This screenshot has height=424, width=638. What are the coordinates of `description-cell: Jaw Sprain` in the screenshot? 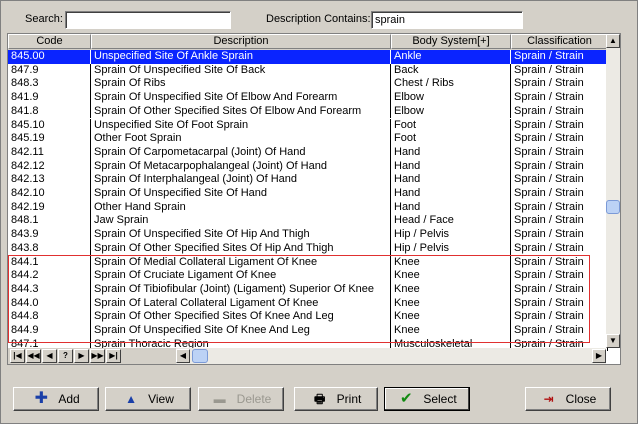 It's located at (241, 221).